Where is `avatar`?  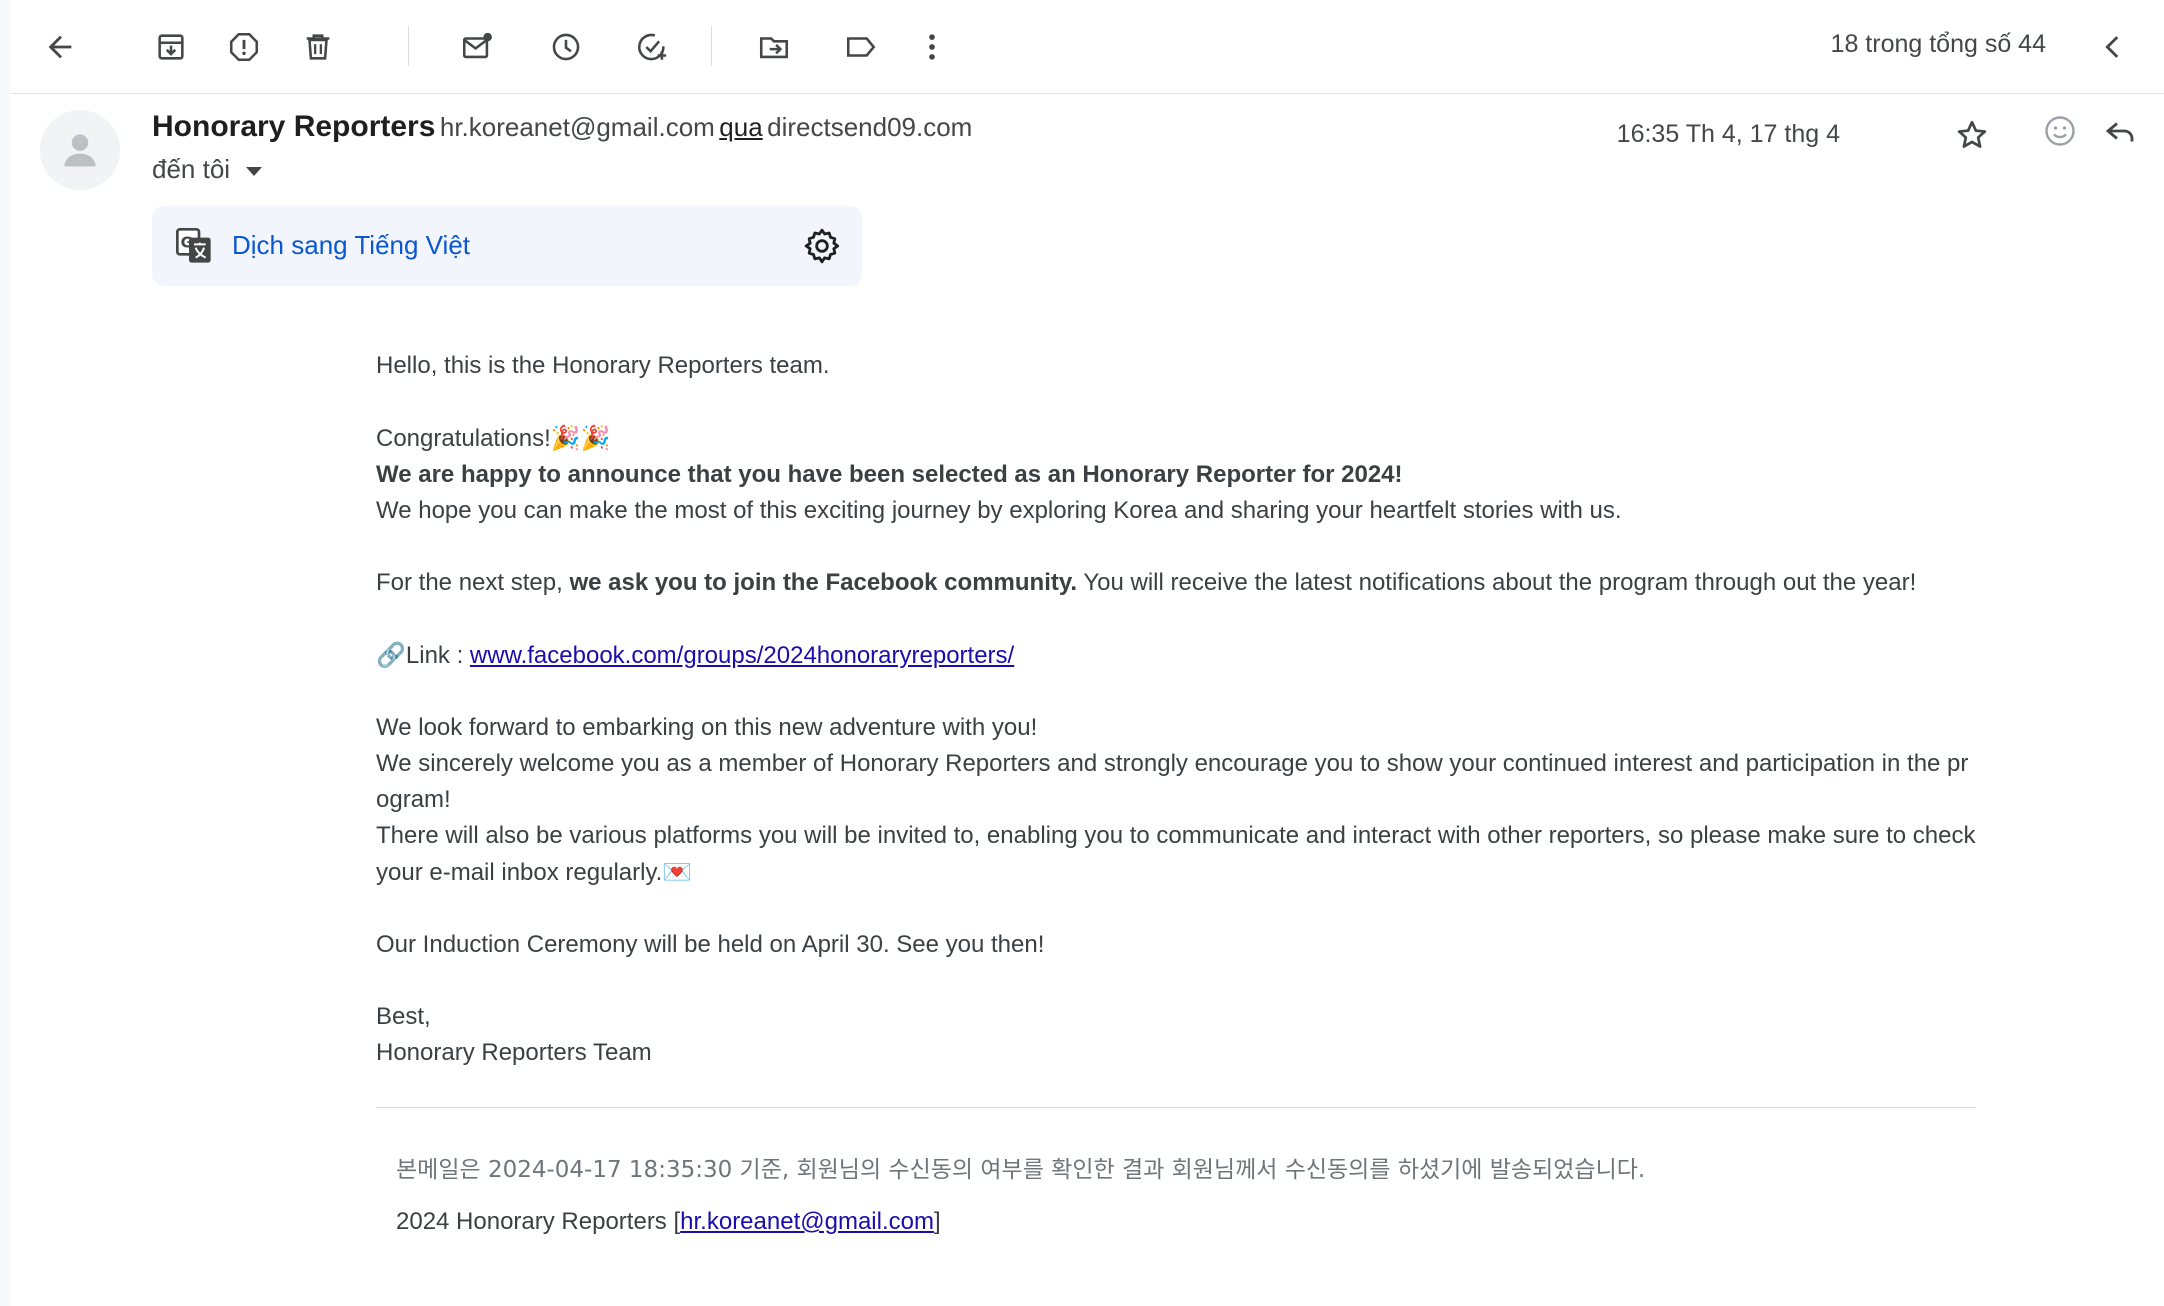 avatar is located at coordinates (80, 150).